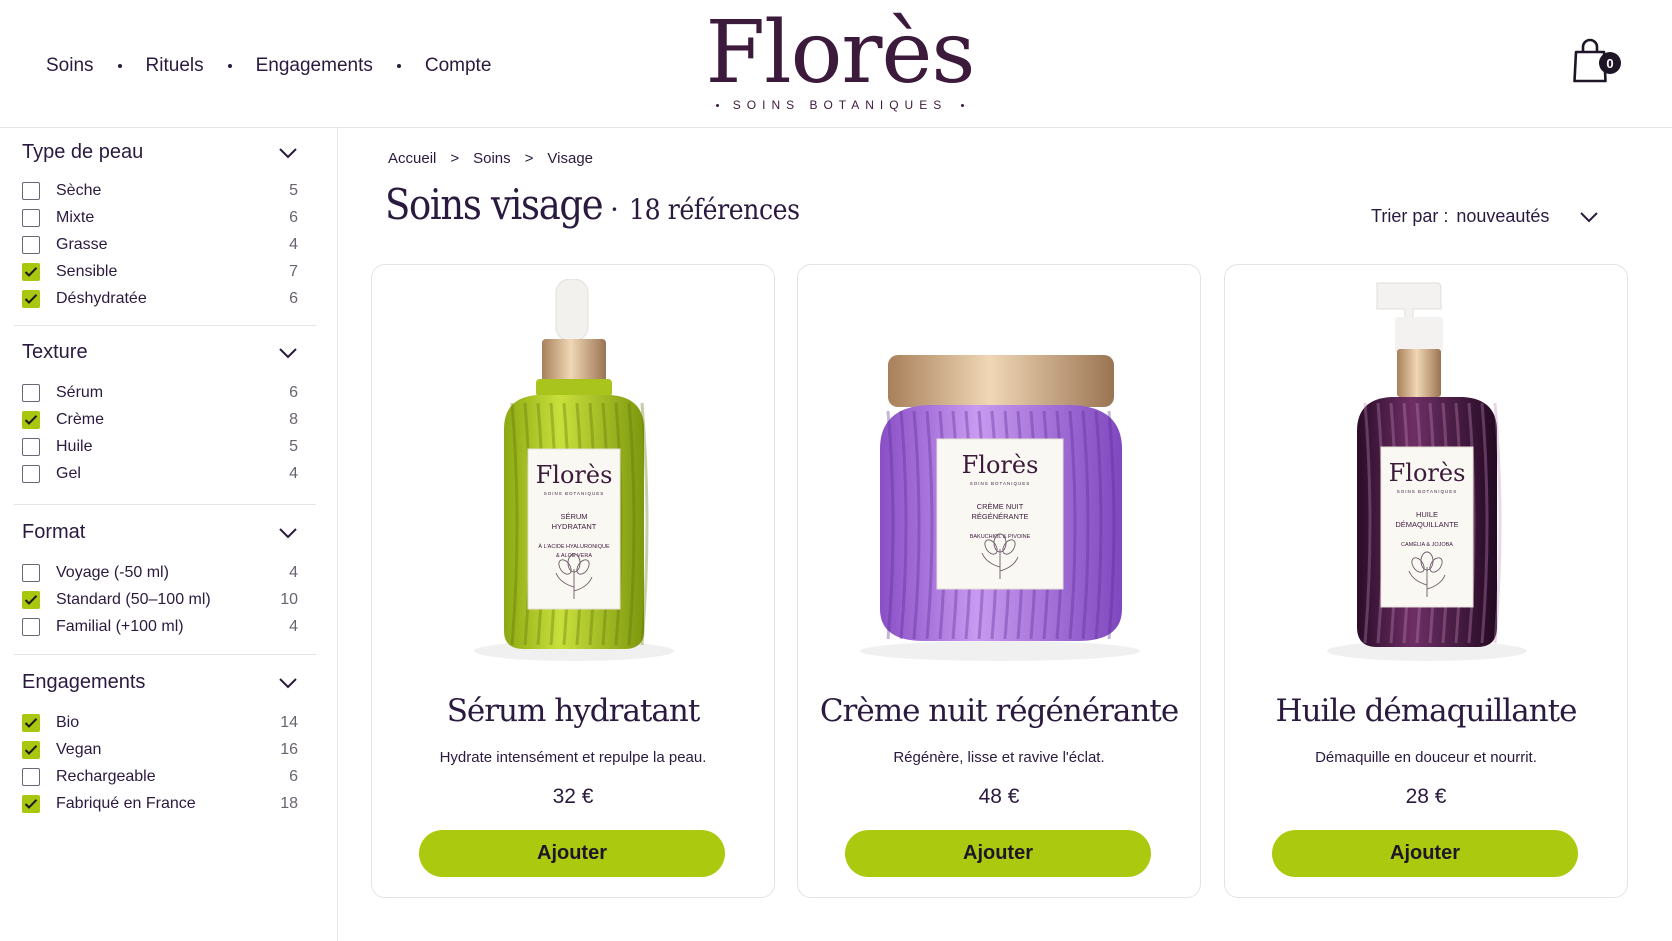 The image size is (1672, 941). I want to click on product-price: 48 €, so click(999, 796).